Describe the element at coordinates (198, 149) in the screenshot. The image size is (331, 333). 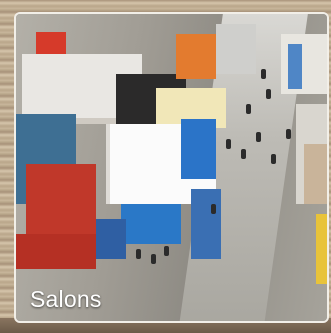
I see `booth-blue-panel` at that location.